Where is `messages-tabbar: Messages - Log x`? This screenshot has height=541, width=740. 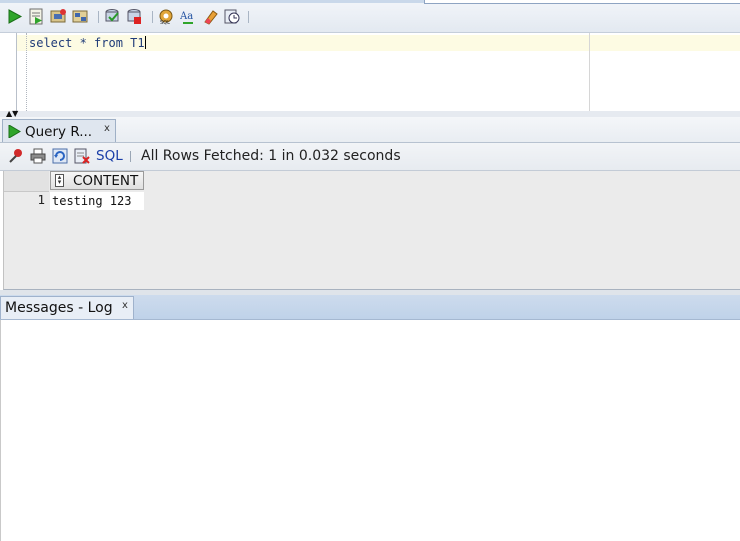 messages-tabbar: Messages - Log x is located at coordinates (370, 307).